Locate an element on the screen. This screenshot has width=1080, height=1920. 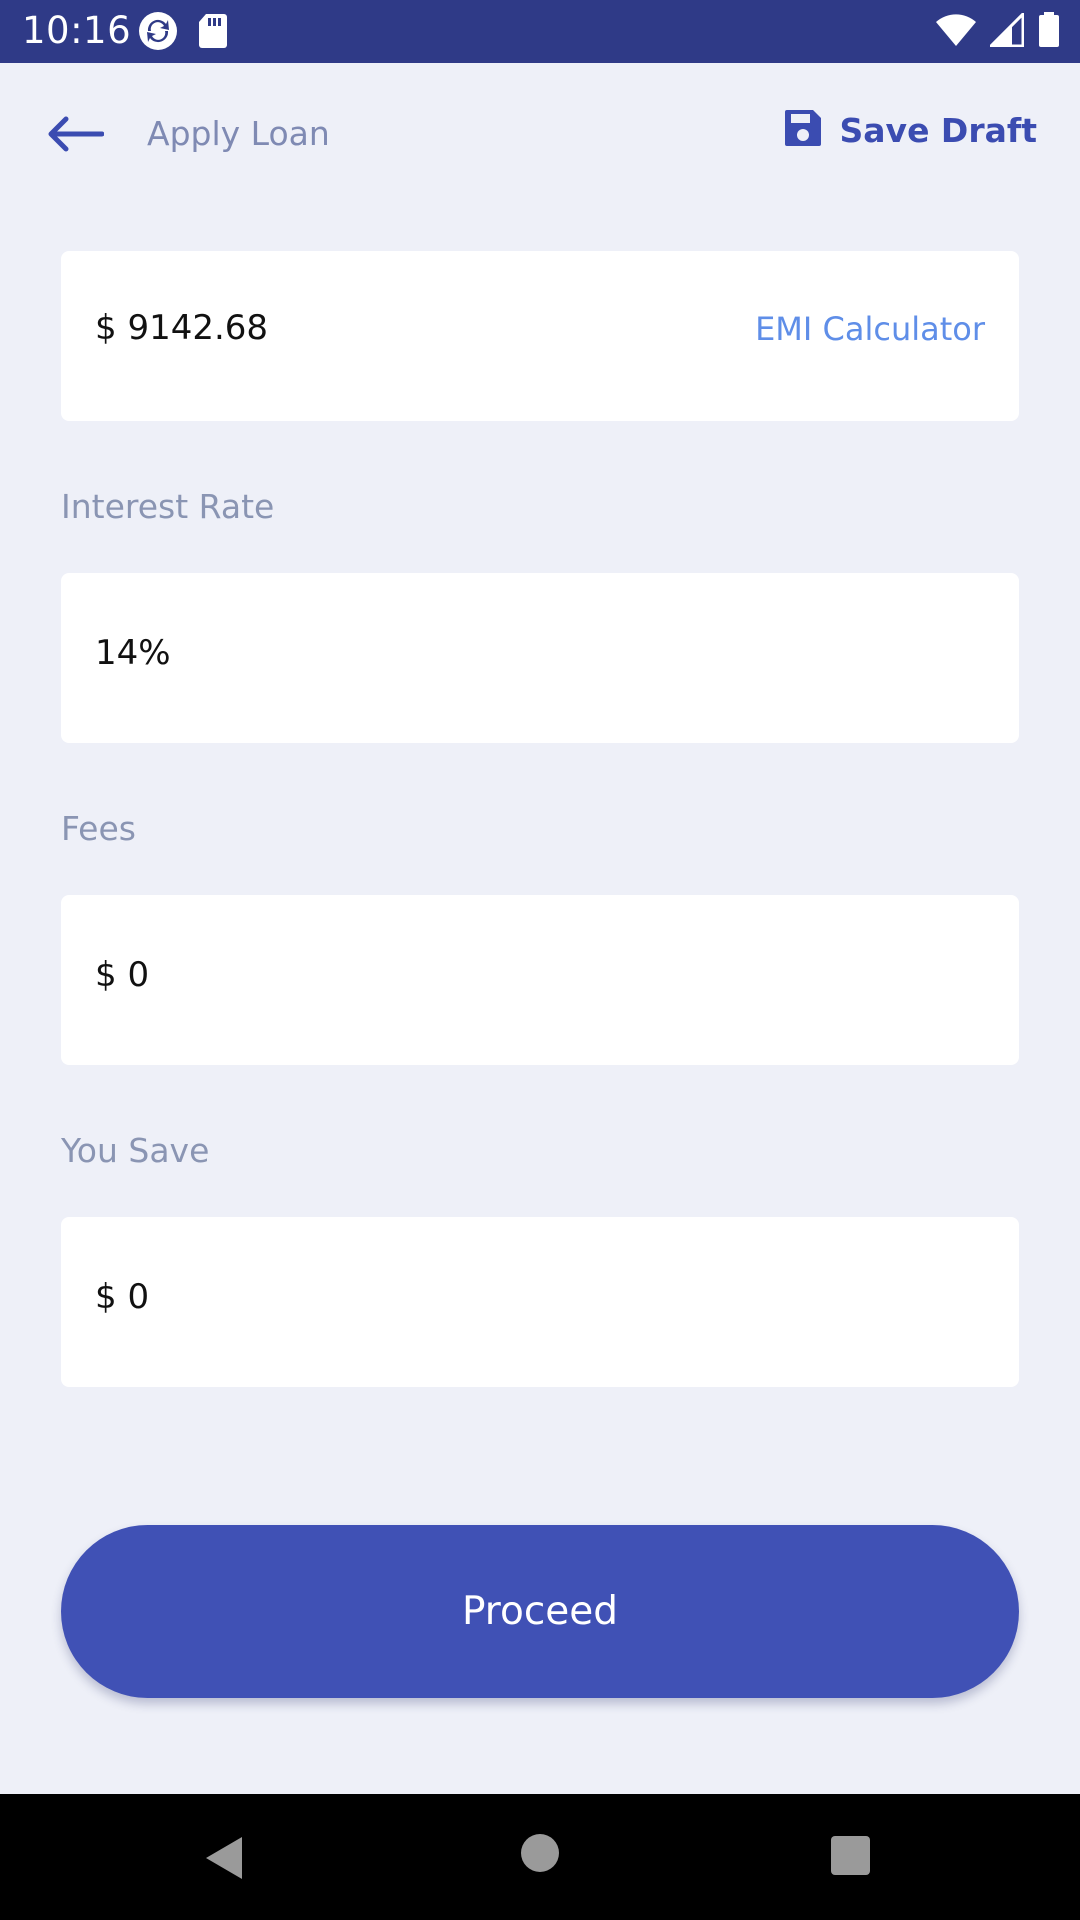
loan-amount-field: $ 9142.68 EMI Calculator is located at coordinates (540, 336).